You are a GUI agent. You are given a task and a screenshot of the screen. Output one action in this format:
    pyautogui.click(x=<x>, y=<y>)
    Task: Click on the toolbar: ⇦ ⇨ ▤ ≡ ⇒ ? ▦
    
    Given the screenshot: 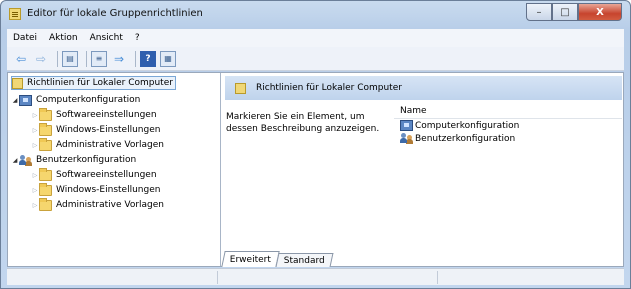 What is the action you would take?
    pyautogui.click(x=315, y=59)
    